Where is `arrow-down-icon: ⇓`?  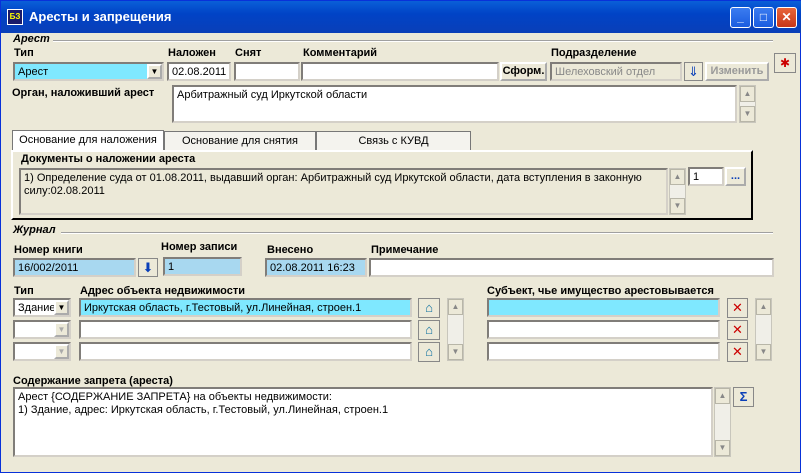 arrow-down-icon: ⇓ is located at coordinates (693, 71).